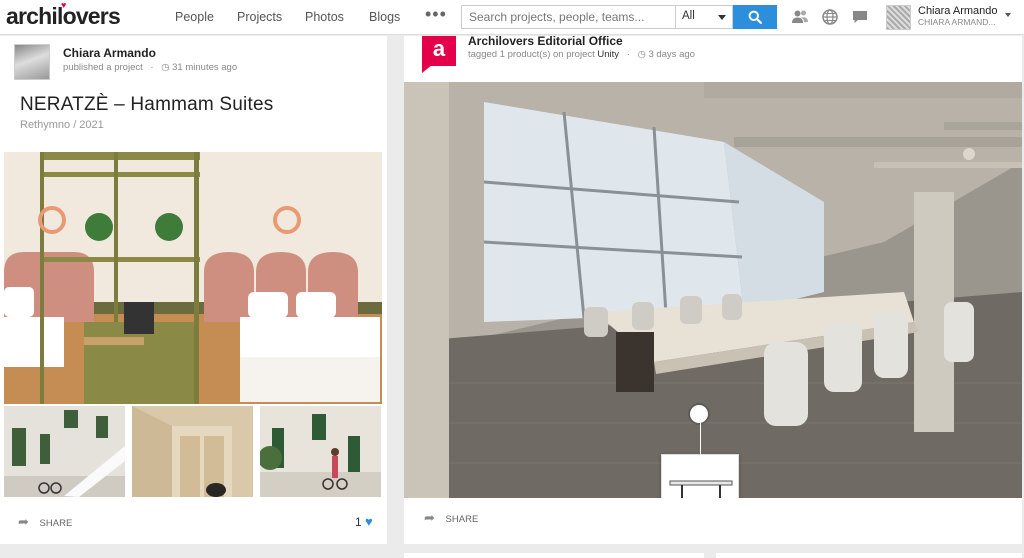  What do you see at coordinates (830, 17) in the screenshot?
I see `globe-icon` at bounding box center [830, 17].